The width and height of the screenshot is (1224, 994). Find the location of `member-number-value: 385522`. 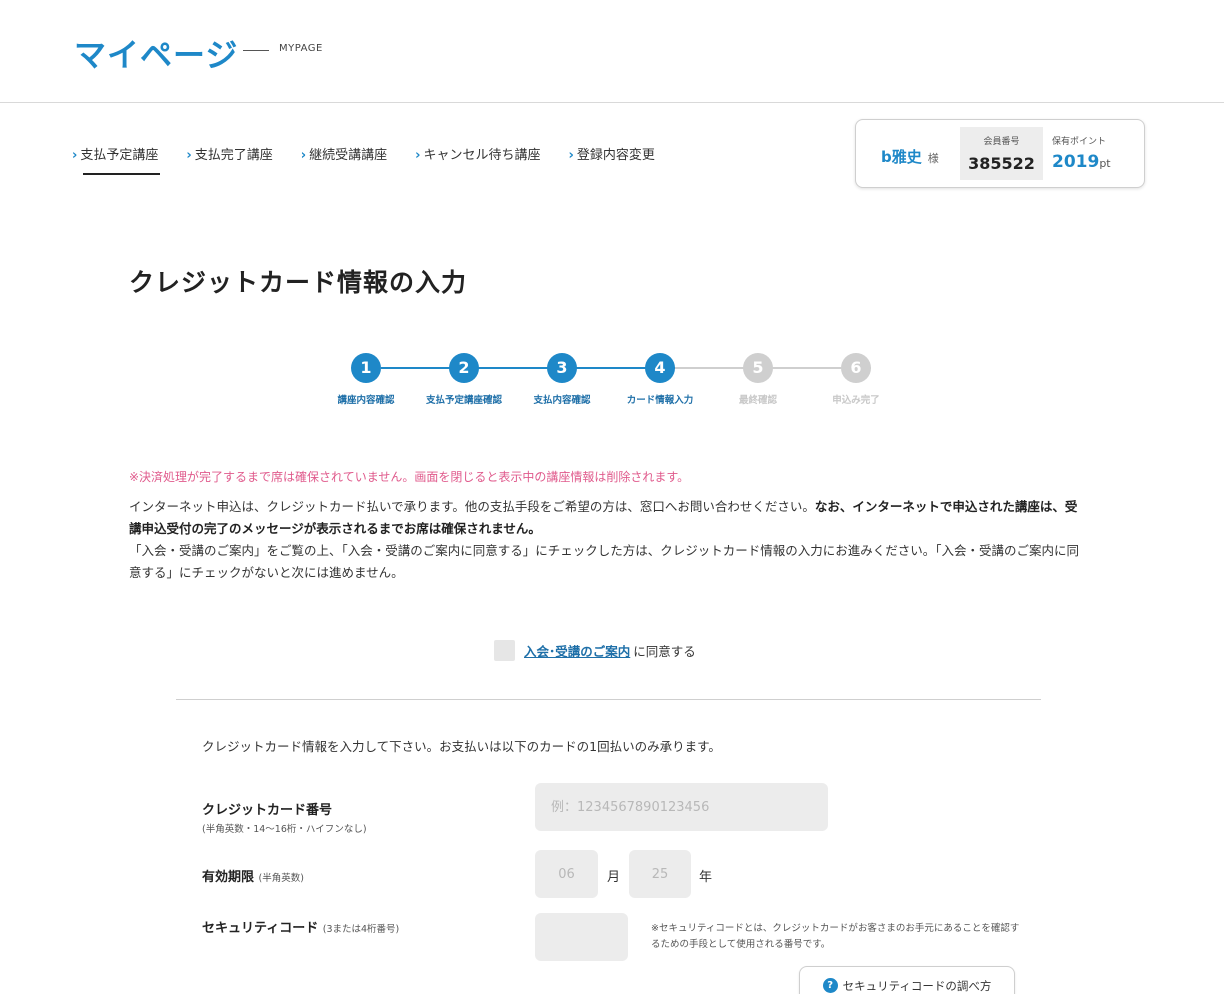

member-number-value: 385522 is located at coordinates (1001, 163).